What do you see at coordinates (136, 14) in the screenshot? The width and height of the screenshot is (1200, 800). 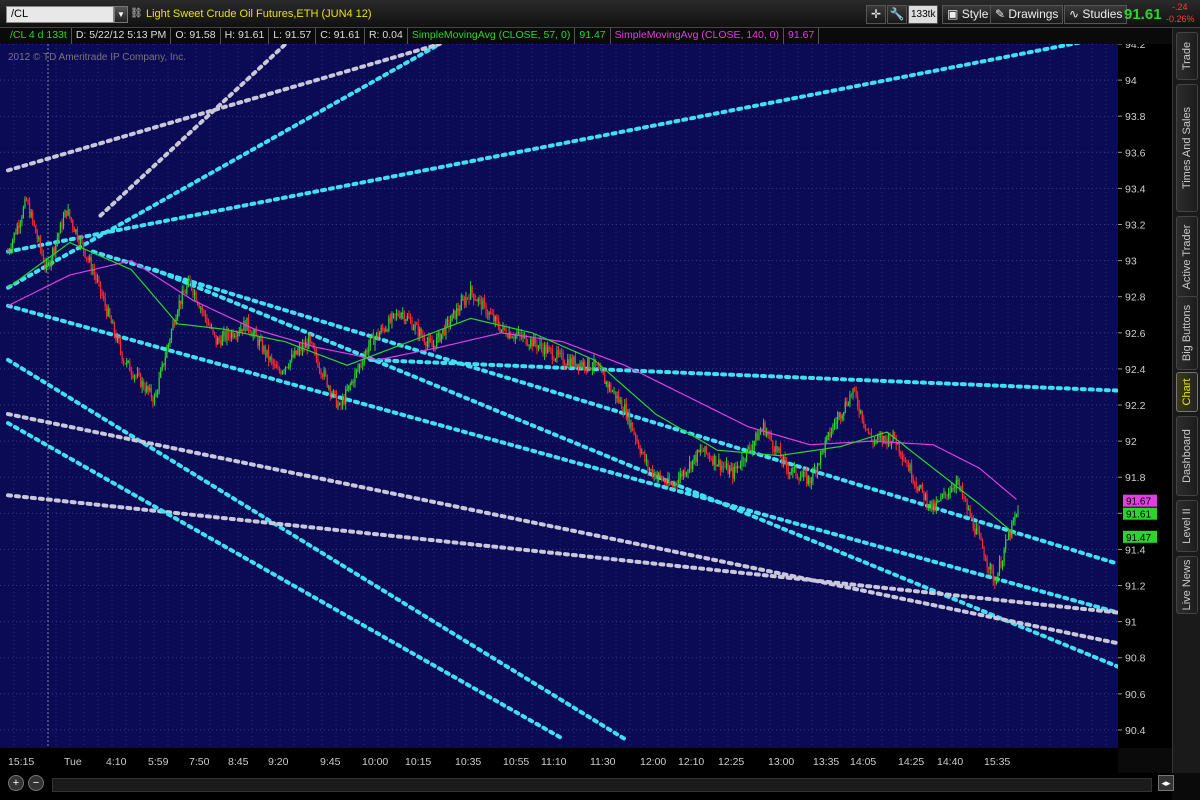 I see `link-icon: ⛓` at bounding box center [136, 14].